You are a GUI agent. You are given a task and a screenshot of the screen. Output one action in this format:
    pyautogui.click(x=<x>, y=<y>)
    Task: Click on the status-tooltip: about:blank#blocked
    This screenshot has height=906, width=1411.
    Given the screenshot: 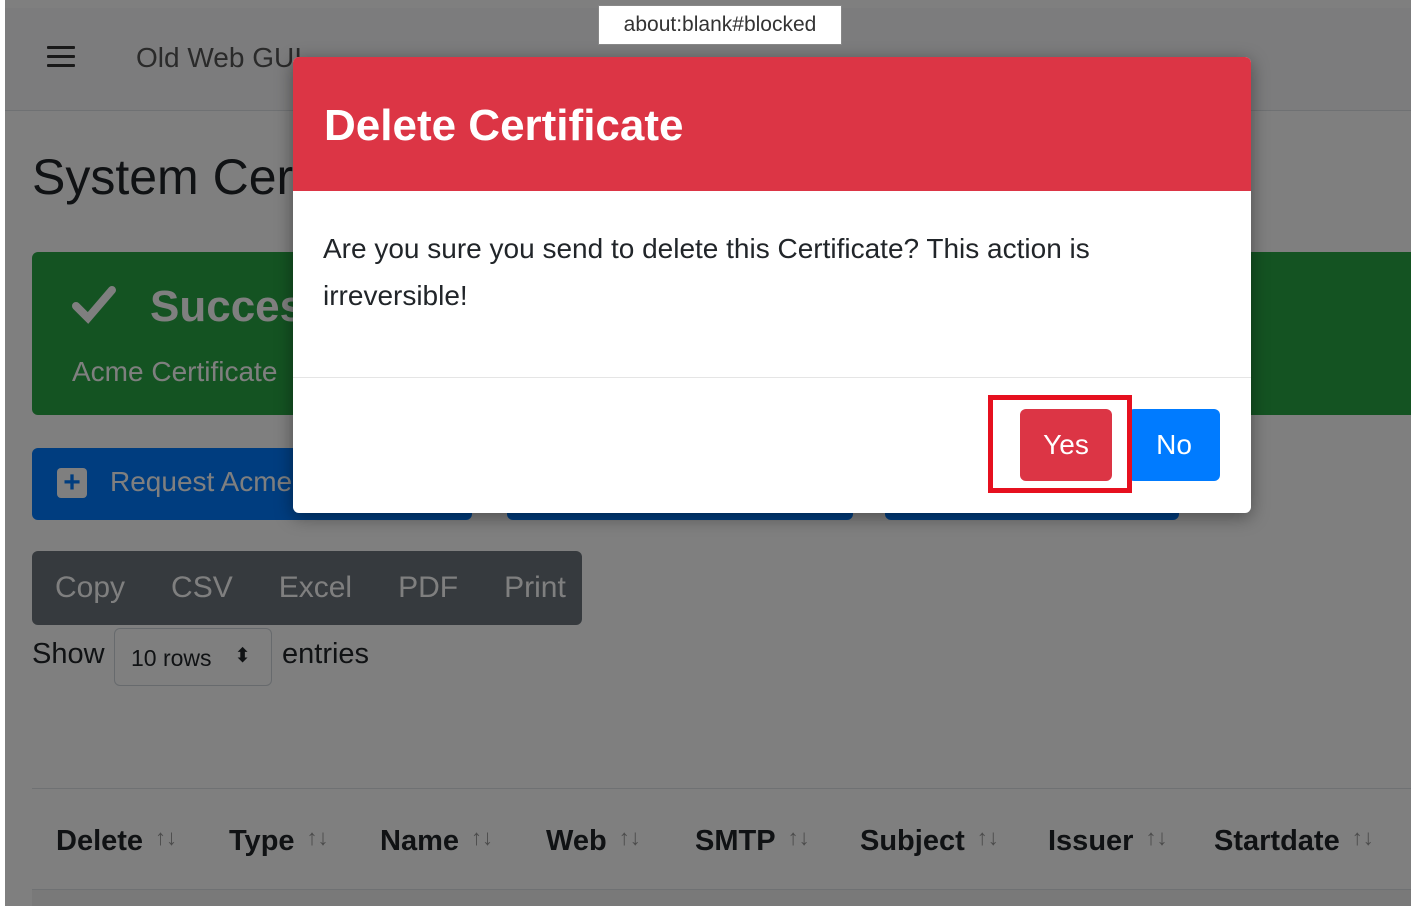 What is the action you would take?
    pyautogui.click(x=720, y=25)
    